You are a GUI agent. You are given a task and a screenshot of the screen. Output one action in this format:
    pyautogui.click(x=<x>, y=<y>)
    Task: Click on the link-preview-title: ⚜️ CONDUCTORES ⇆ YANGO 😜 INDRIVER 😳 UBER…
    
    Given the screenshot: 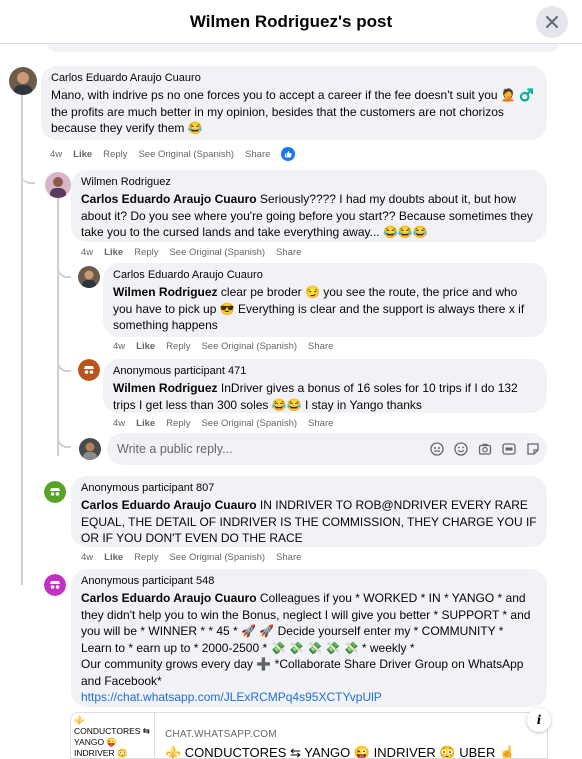 What is the action you would take?
    pyautogui.click(x=340, y=751)
    